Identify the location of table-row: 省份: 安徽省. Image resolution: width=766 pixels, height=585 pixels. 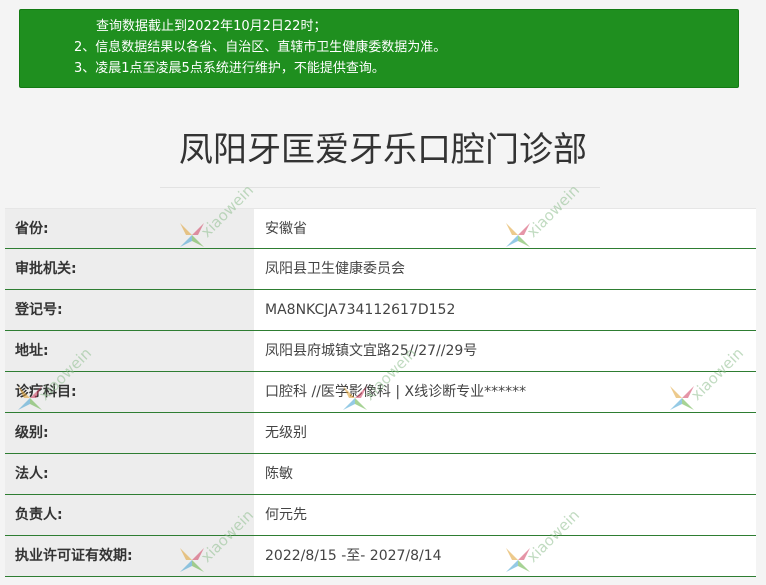
(380, 228).